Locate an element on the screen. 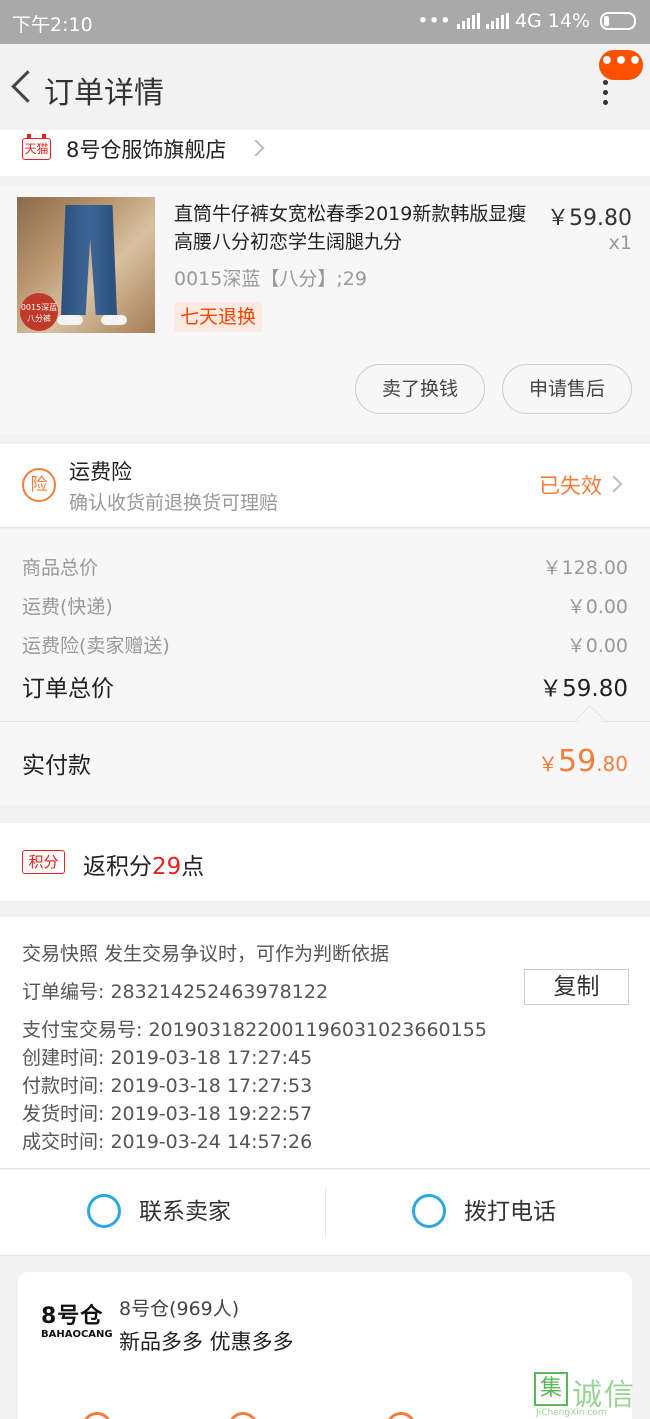 The height and width of the screenshot is (1419, 650). chat-icon is located at coordinates (104, 1211).